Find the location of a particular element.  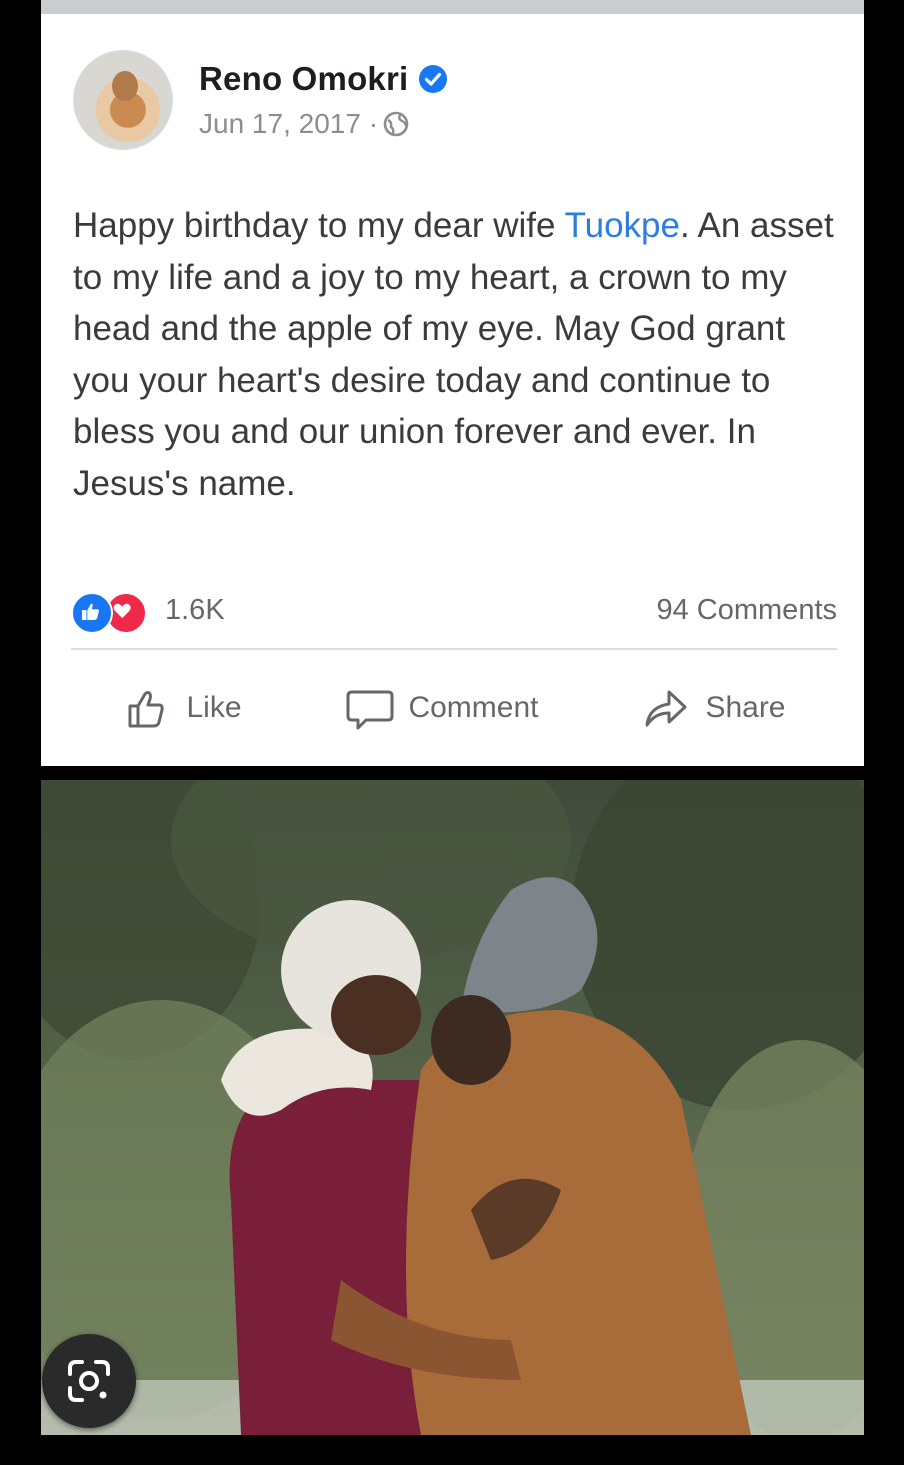

post-header: Reno Omokri Jun 17, 2017 · is located at coordinates (260, 100).